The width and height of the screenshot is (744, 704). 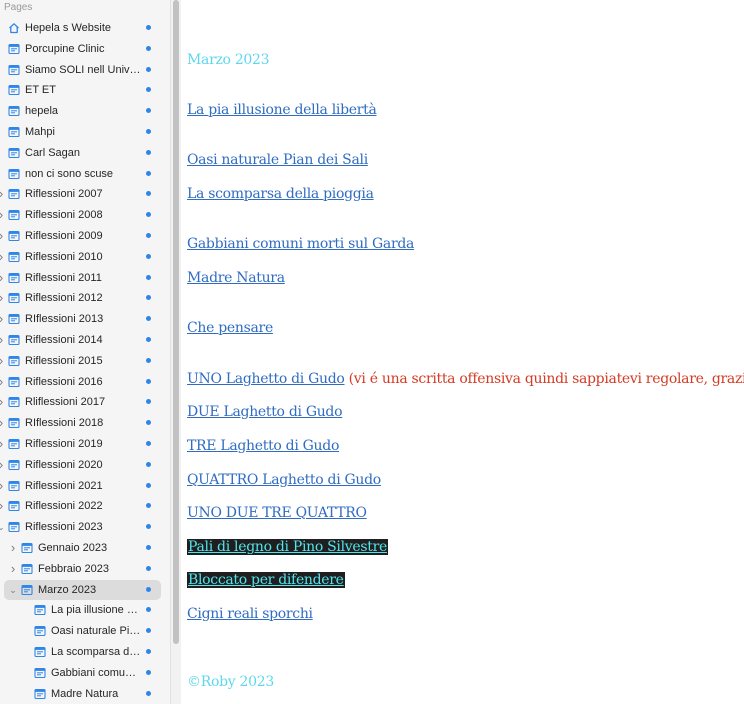 I want to click on page-link: Gabbiani comuni morti sul Garda, so click(x=300, y=244).